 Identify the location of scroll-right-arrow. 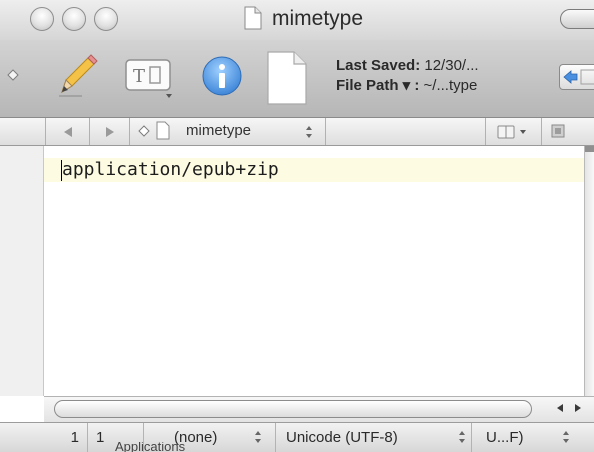
(578, 408).